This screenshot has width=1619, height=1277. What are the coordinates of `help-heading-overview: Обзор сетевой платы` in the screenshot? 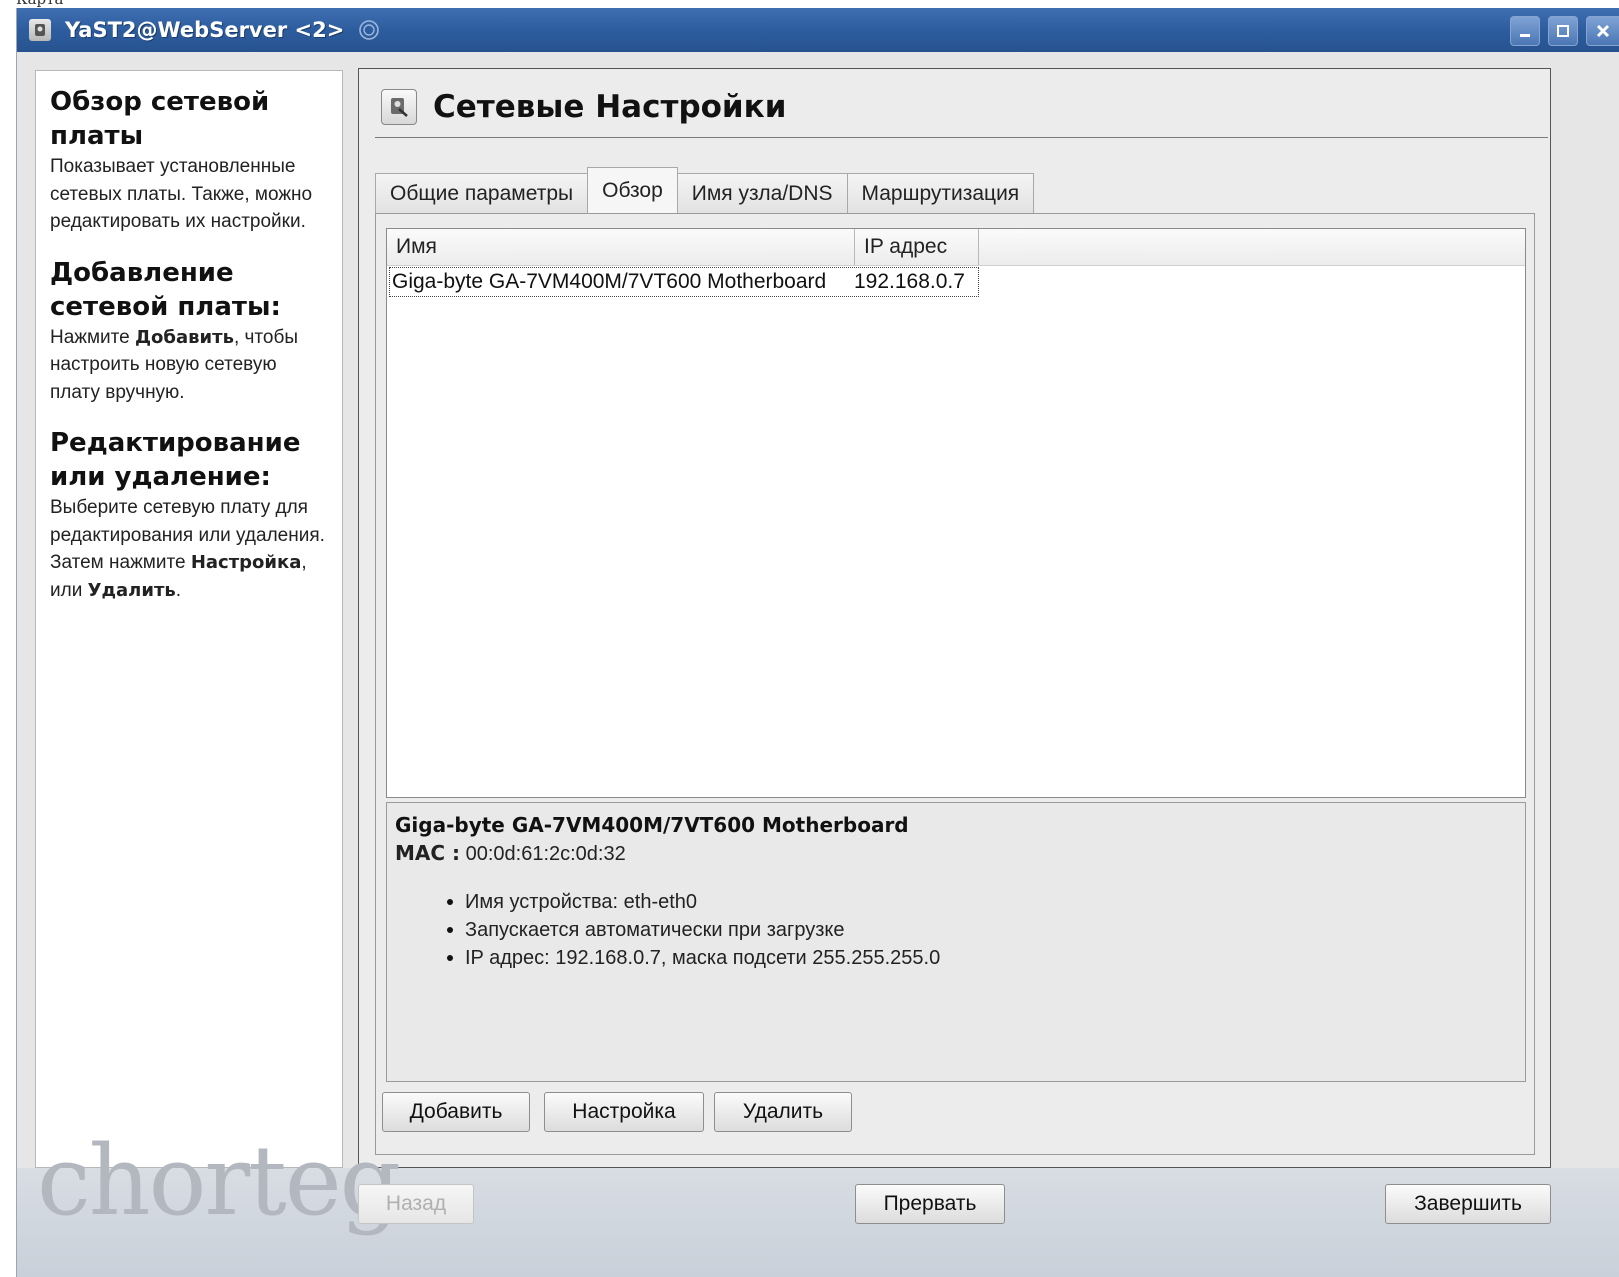 It's located at (160, 119).